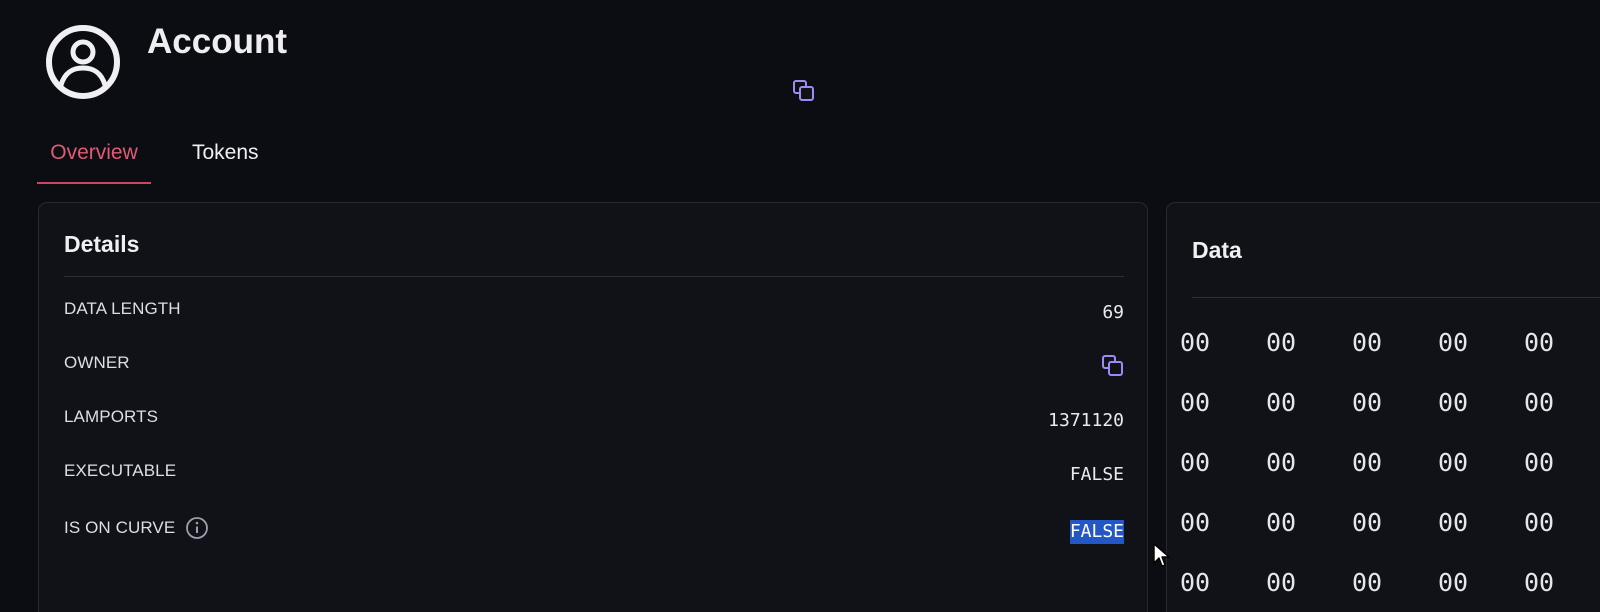 The width and height of the screenshot is (1600, 612). Describe the element at coordinates (1161, 555) in the screenshot. I see `mouse-pointer-icon` at that location.